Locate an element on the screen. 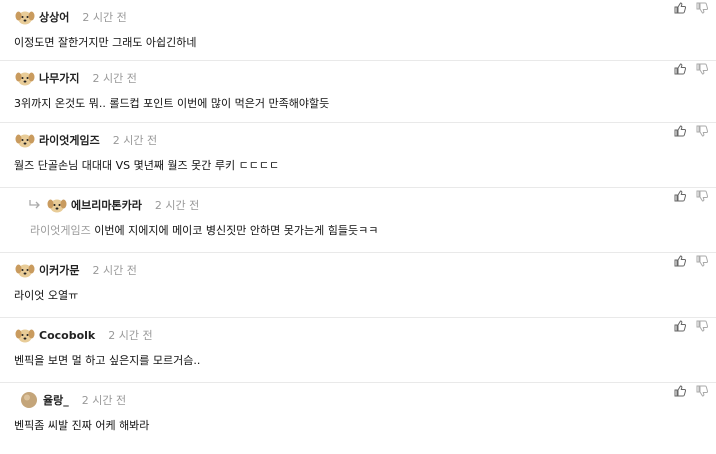 The image size is (716, 454). comment-nickname: 나무가지 is located at coordinates (59, 78).